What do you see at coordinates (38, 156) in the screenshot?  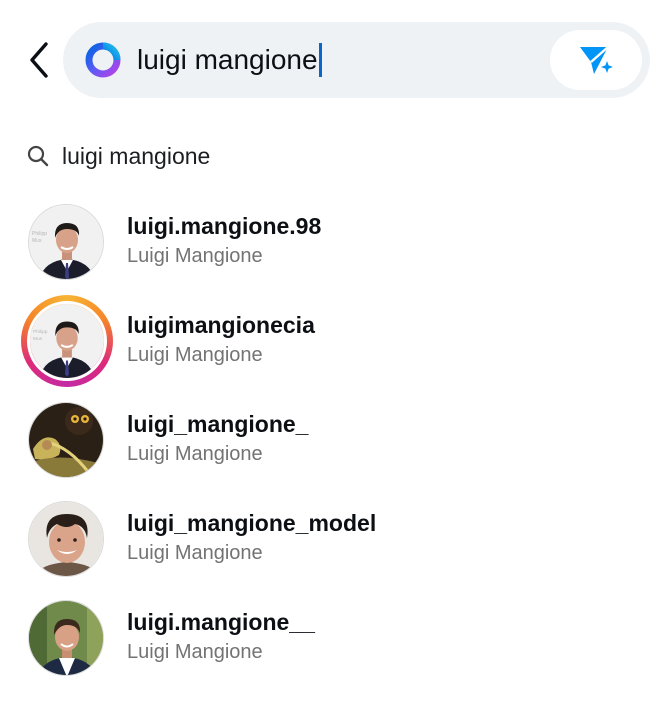 I see `search-icon` at bounding box center [38, 156].